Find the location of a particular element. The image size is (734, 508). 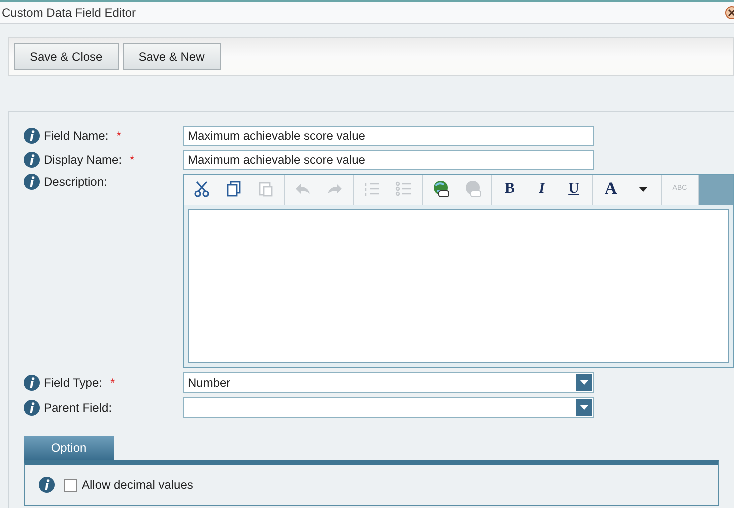

link-icon is located at coordinates (441, 189).